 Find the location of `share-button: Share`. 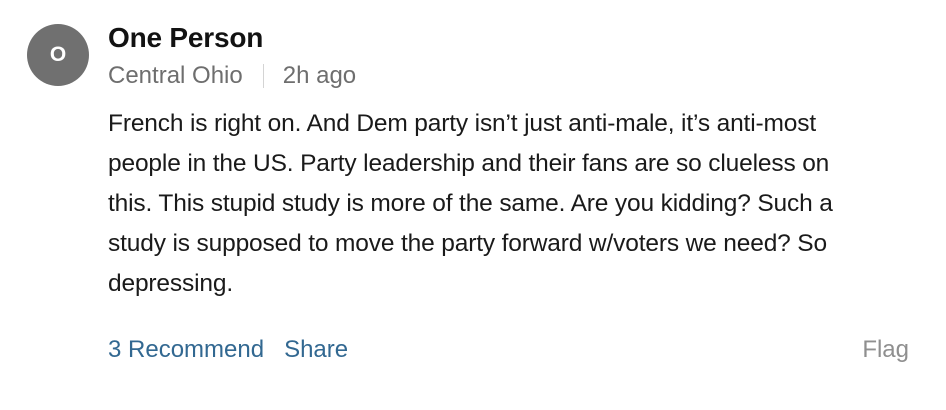

share-button: Share is located at coordinates (316, 349).